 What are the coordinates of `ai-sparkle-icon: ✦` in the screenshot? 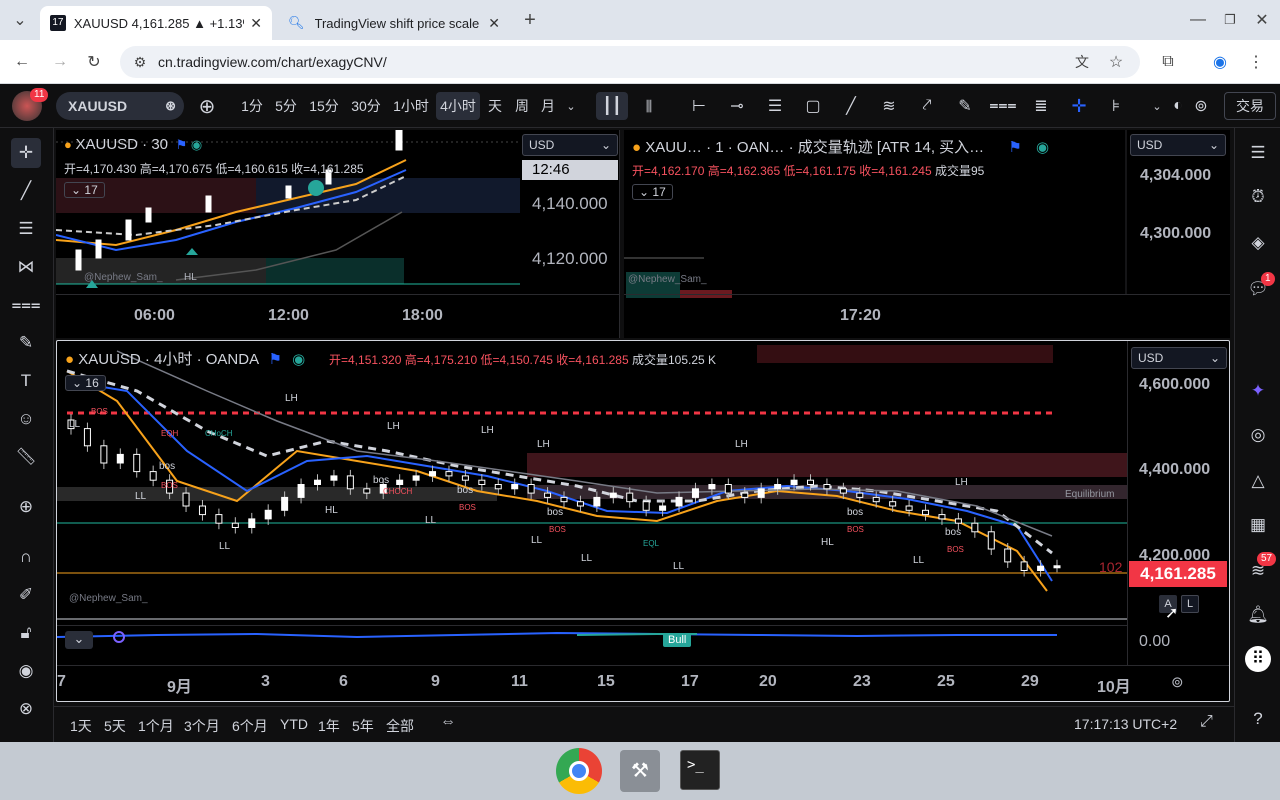 It's located at (1258, 391).